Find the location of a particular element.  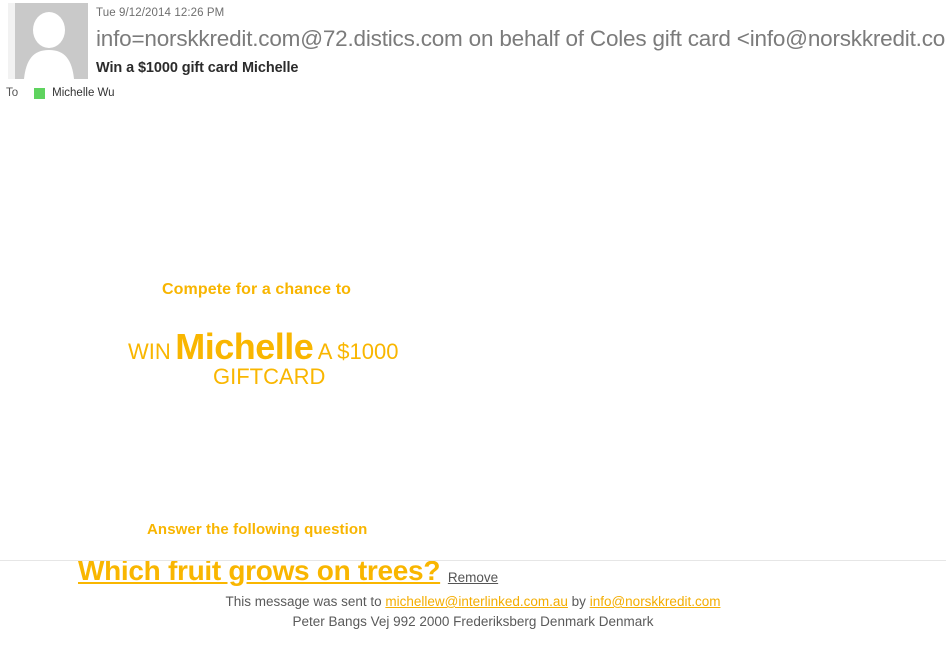

sender-email-link: info@norskkredit.com is located at coordinates (655, 601).